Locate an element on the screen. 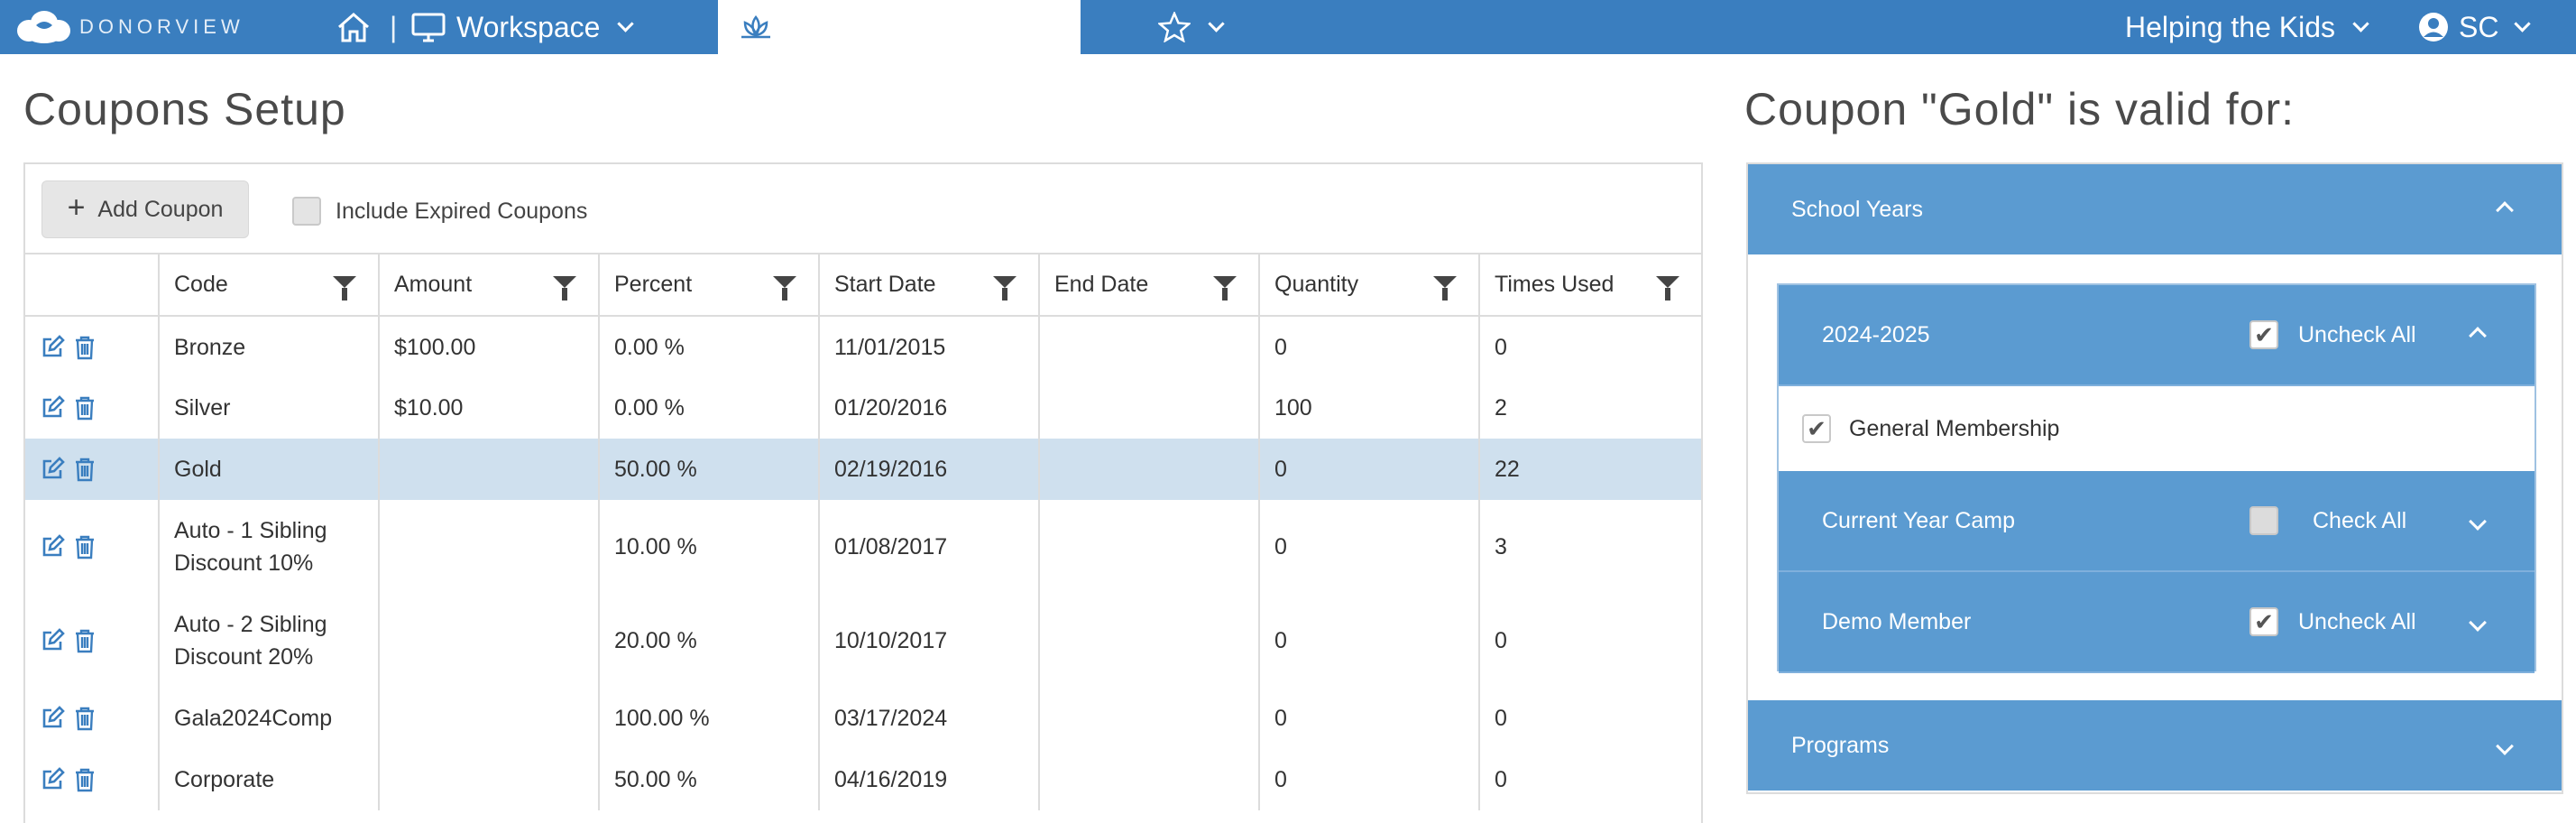 This screenshot has height=823, width=2576. add-coupon-label: Add Coupon is located at coordinates (161, 209).